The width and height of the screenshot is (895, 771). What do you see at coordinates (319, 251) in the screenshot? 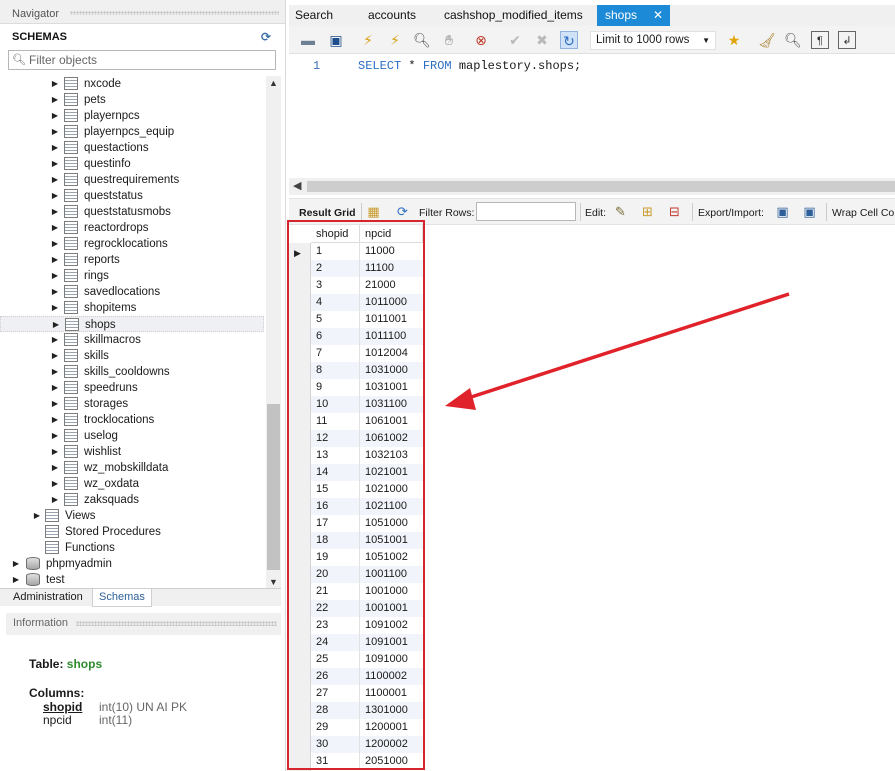
I see `cell-shopid: 1` at bounding box center [319, 251].